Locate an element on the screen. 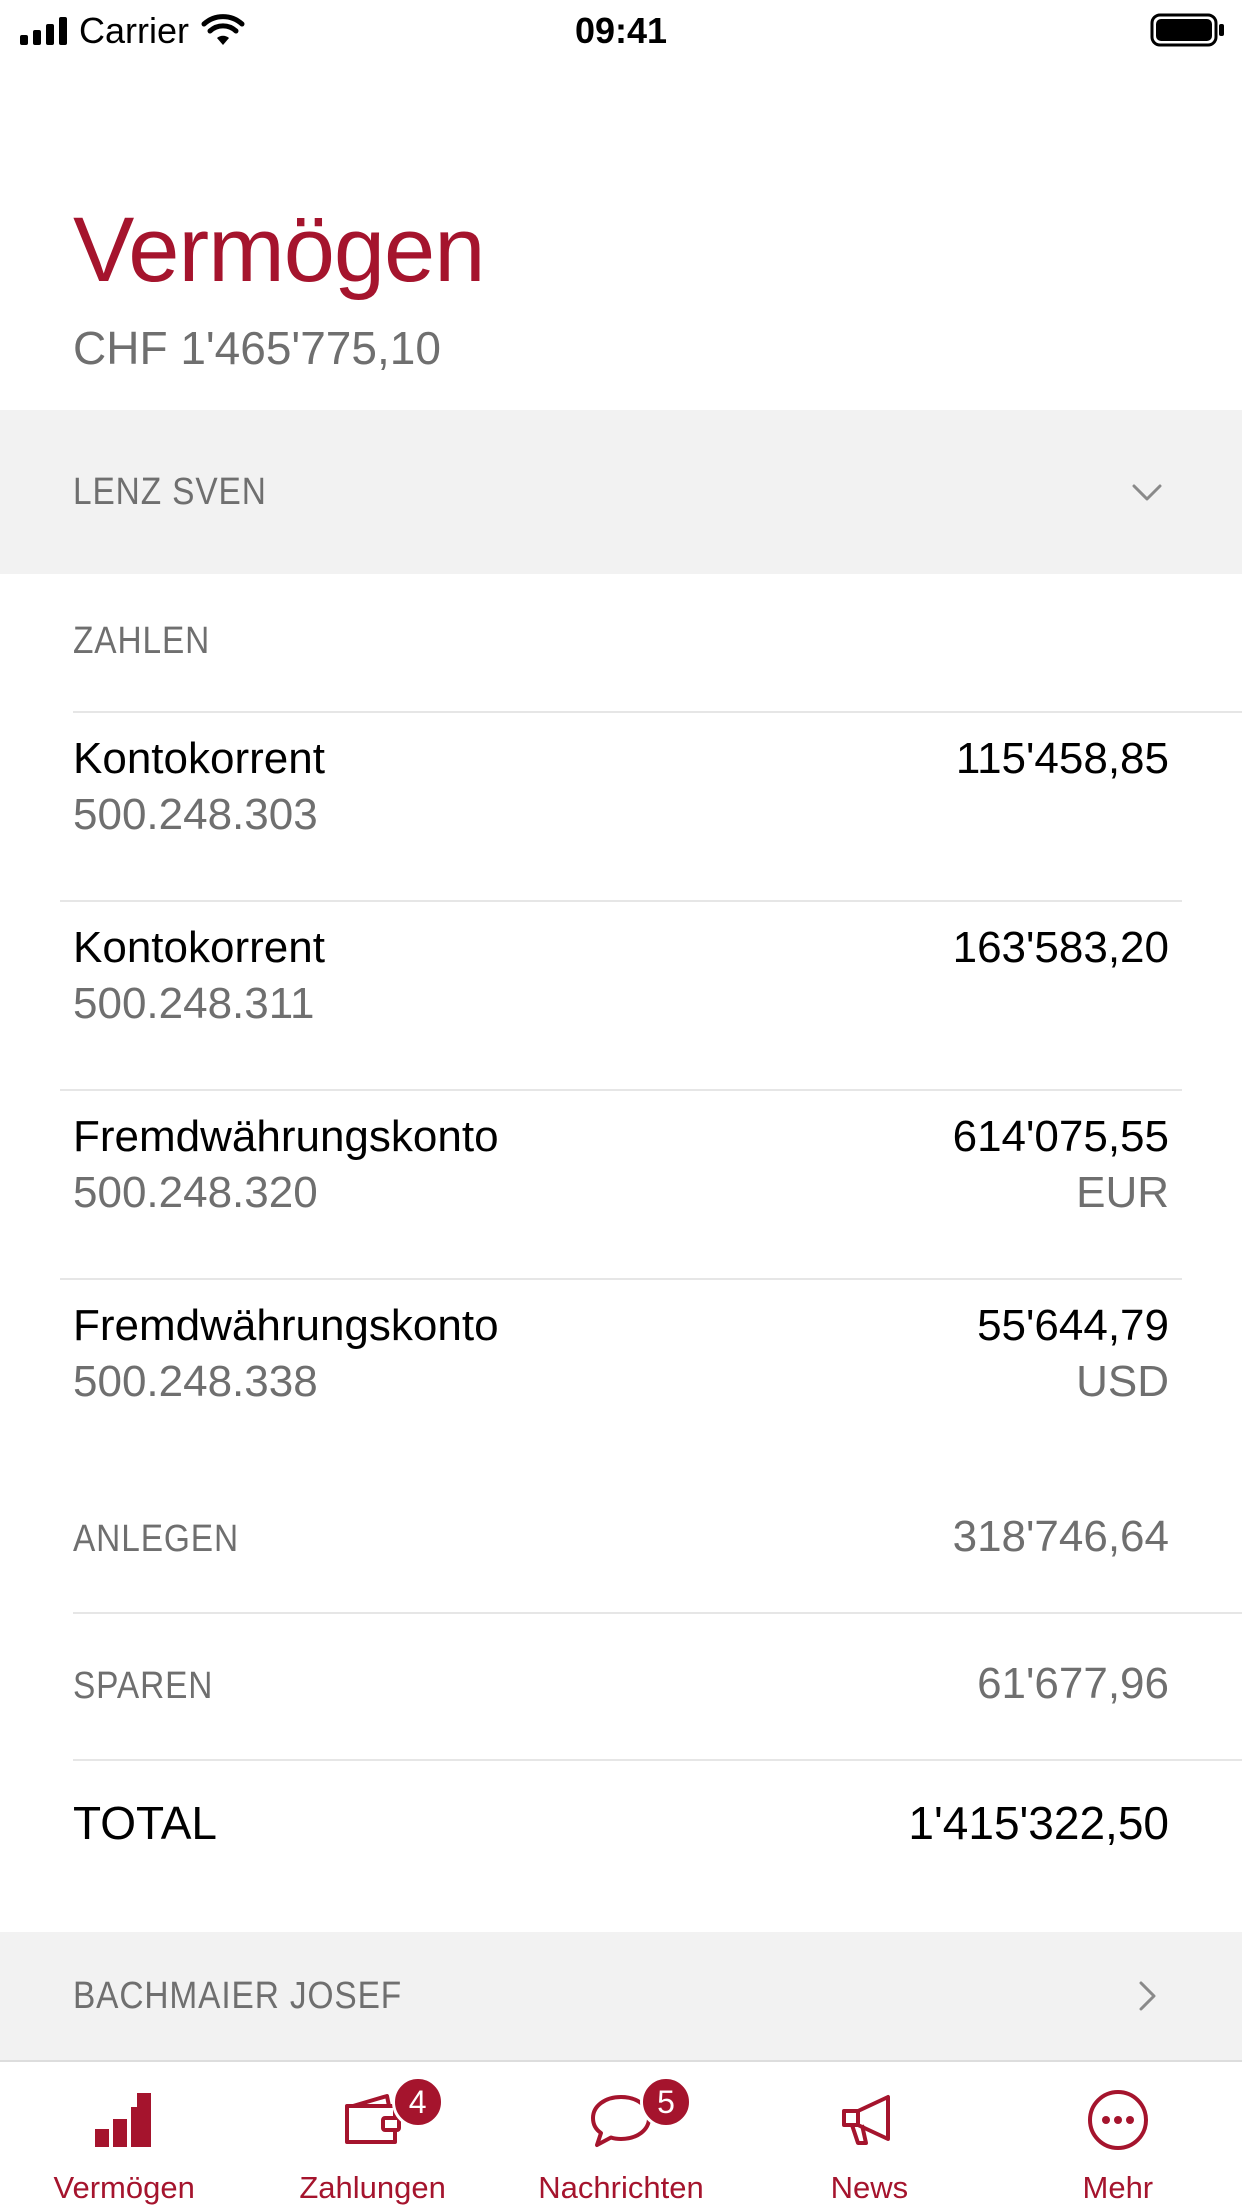  tab-label: Vermögen is located at coordinates (124, 2187).